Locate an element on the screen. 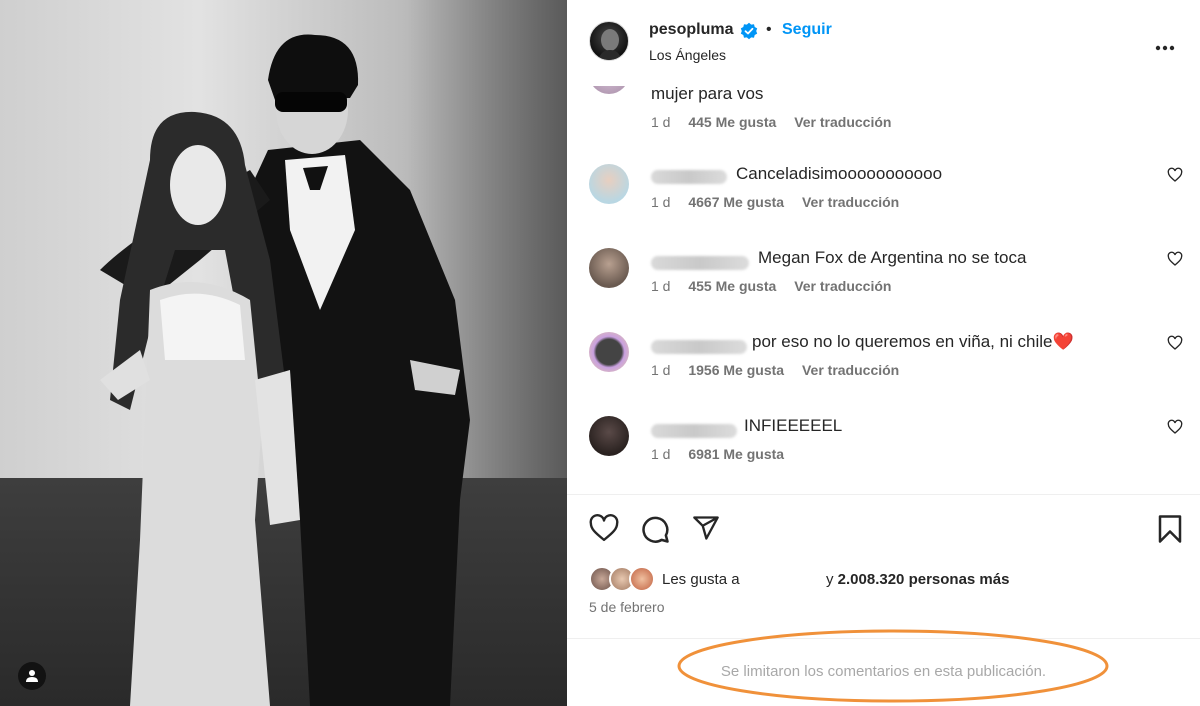 The image size is (1200, 706). liker-avatars is located at coordinates (623, 579).